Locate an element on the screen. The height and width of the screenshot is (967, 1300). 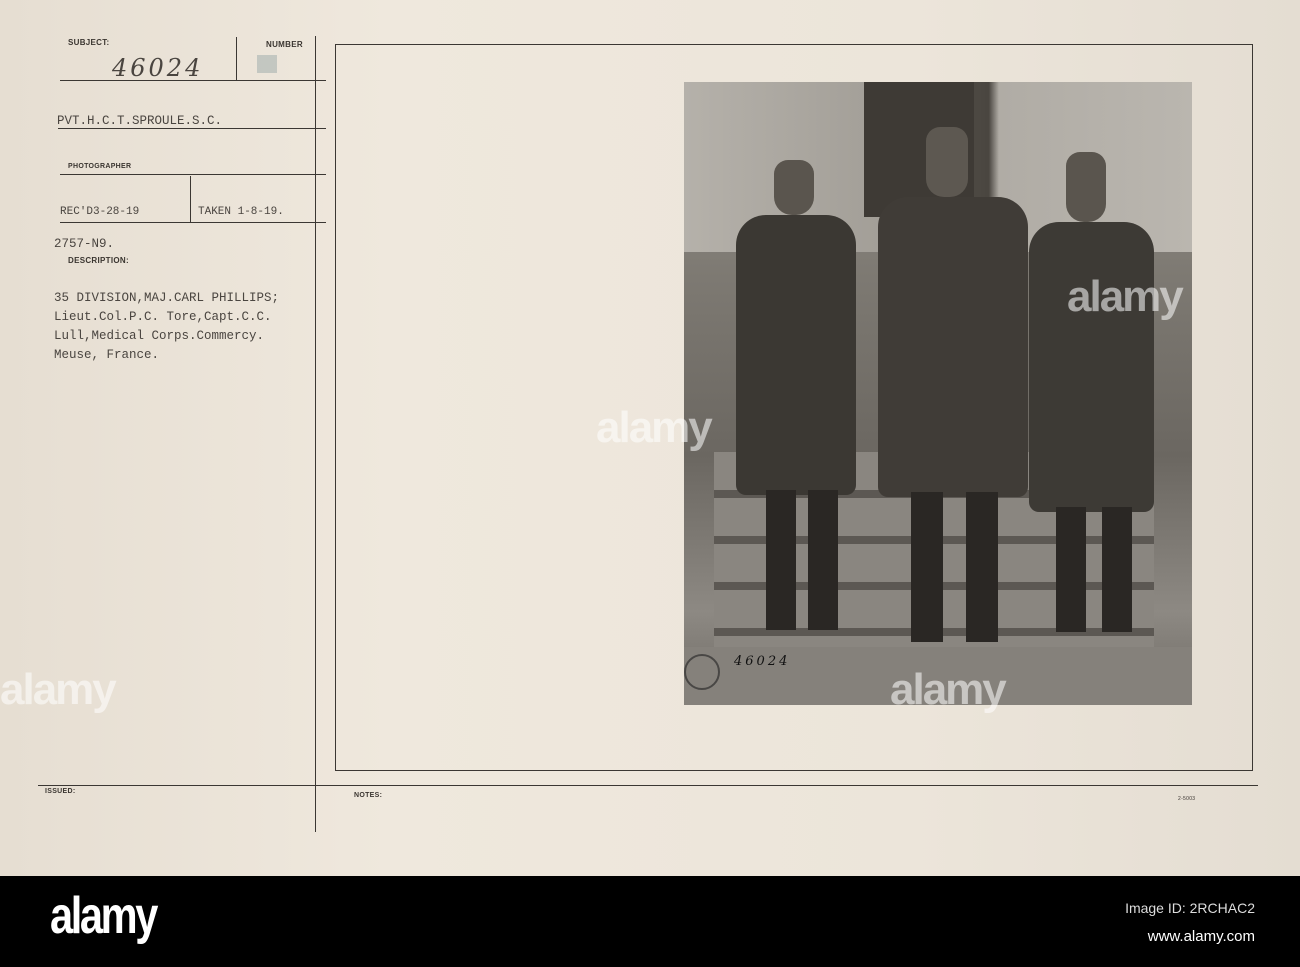
file-code: 2757-N9. is located at coordinates (84, 244).